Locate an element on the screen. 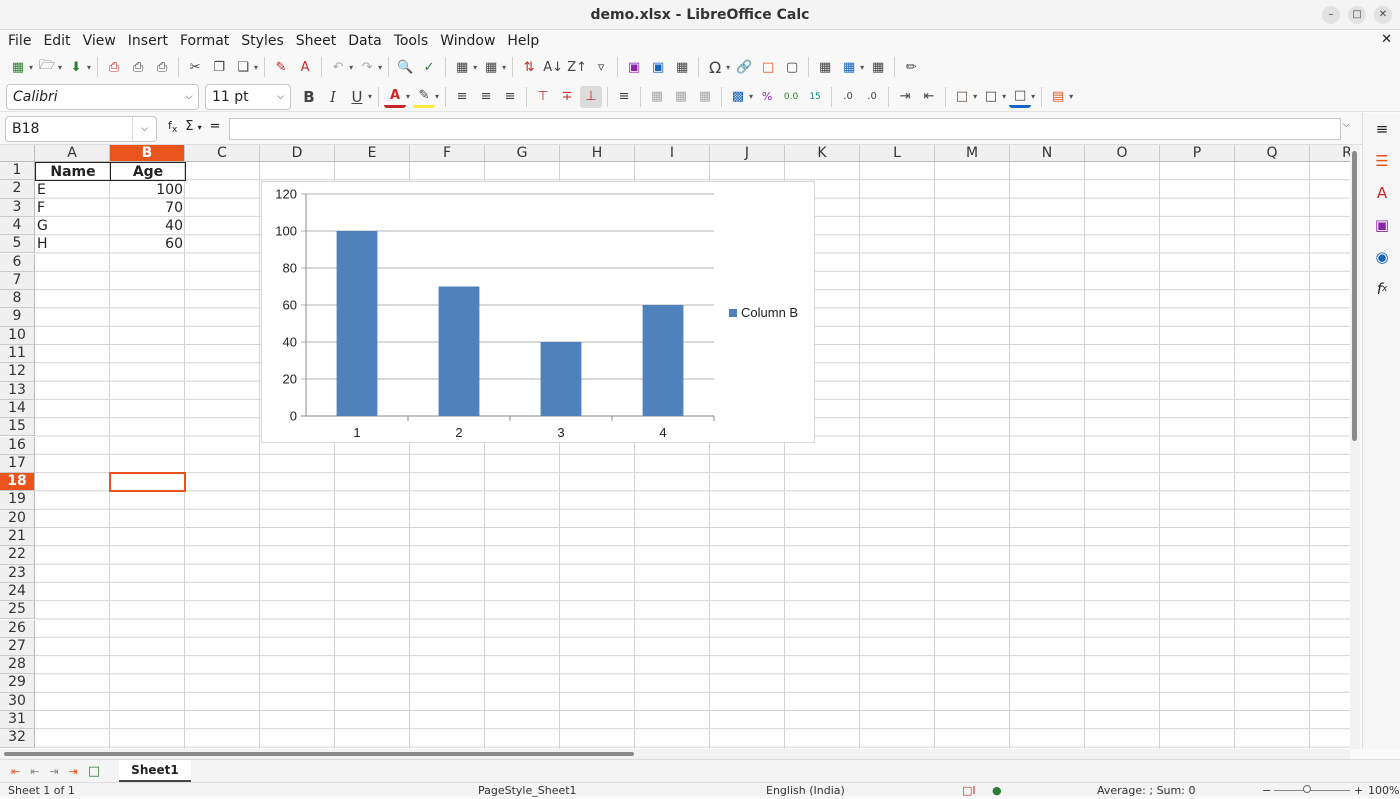  row-header-15: 15 is located at coordinates (17, 427).